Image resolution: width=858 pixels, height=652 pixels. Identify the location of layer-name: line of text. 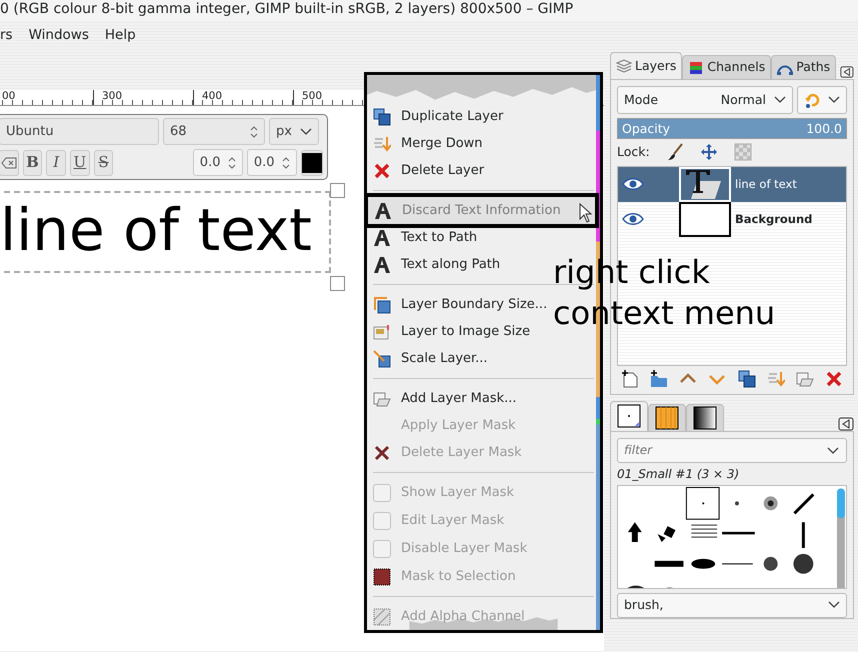
(766, 184).